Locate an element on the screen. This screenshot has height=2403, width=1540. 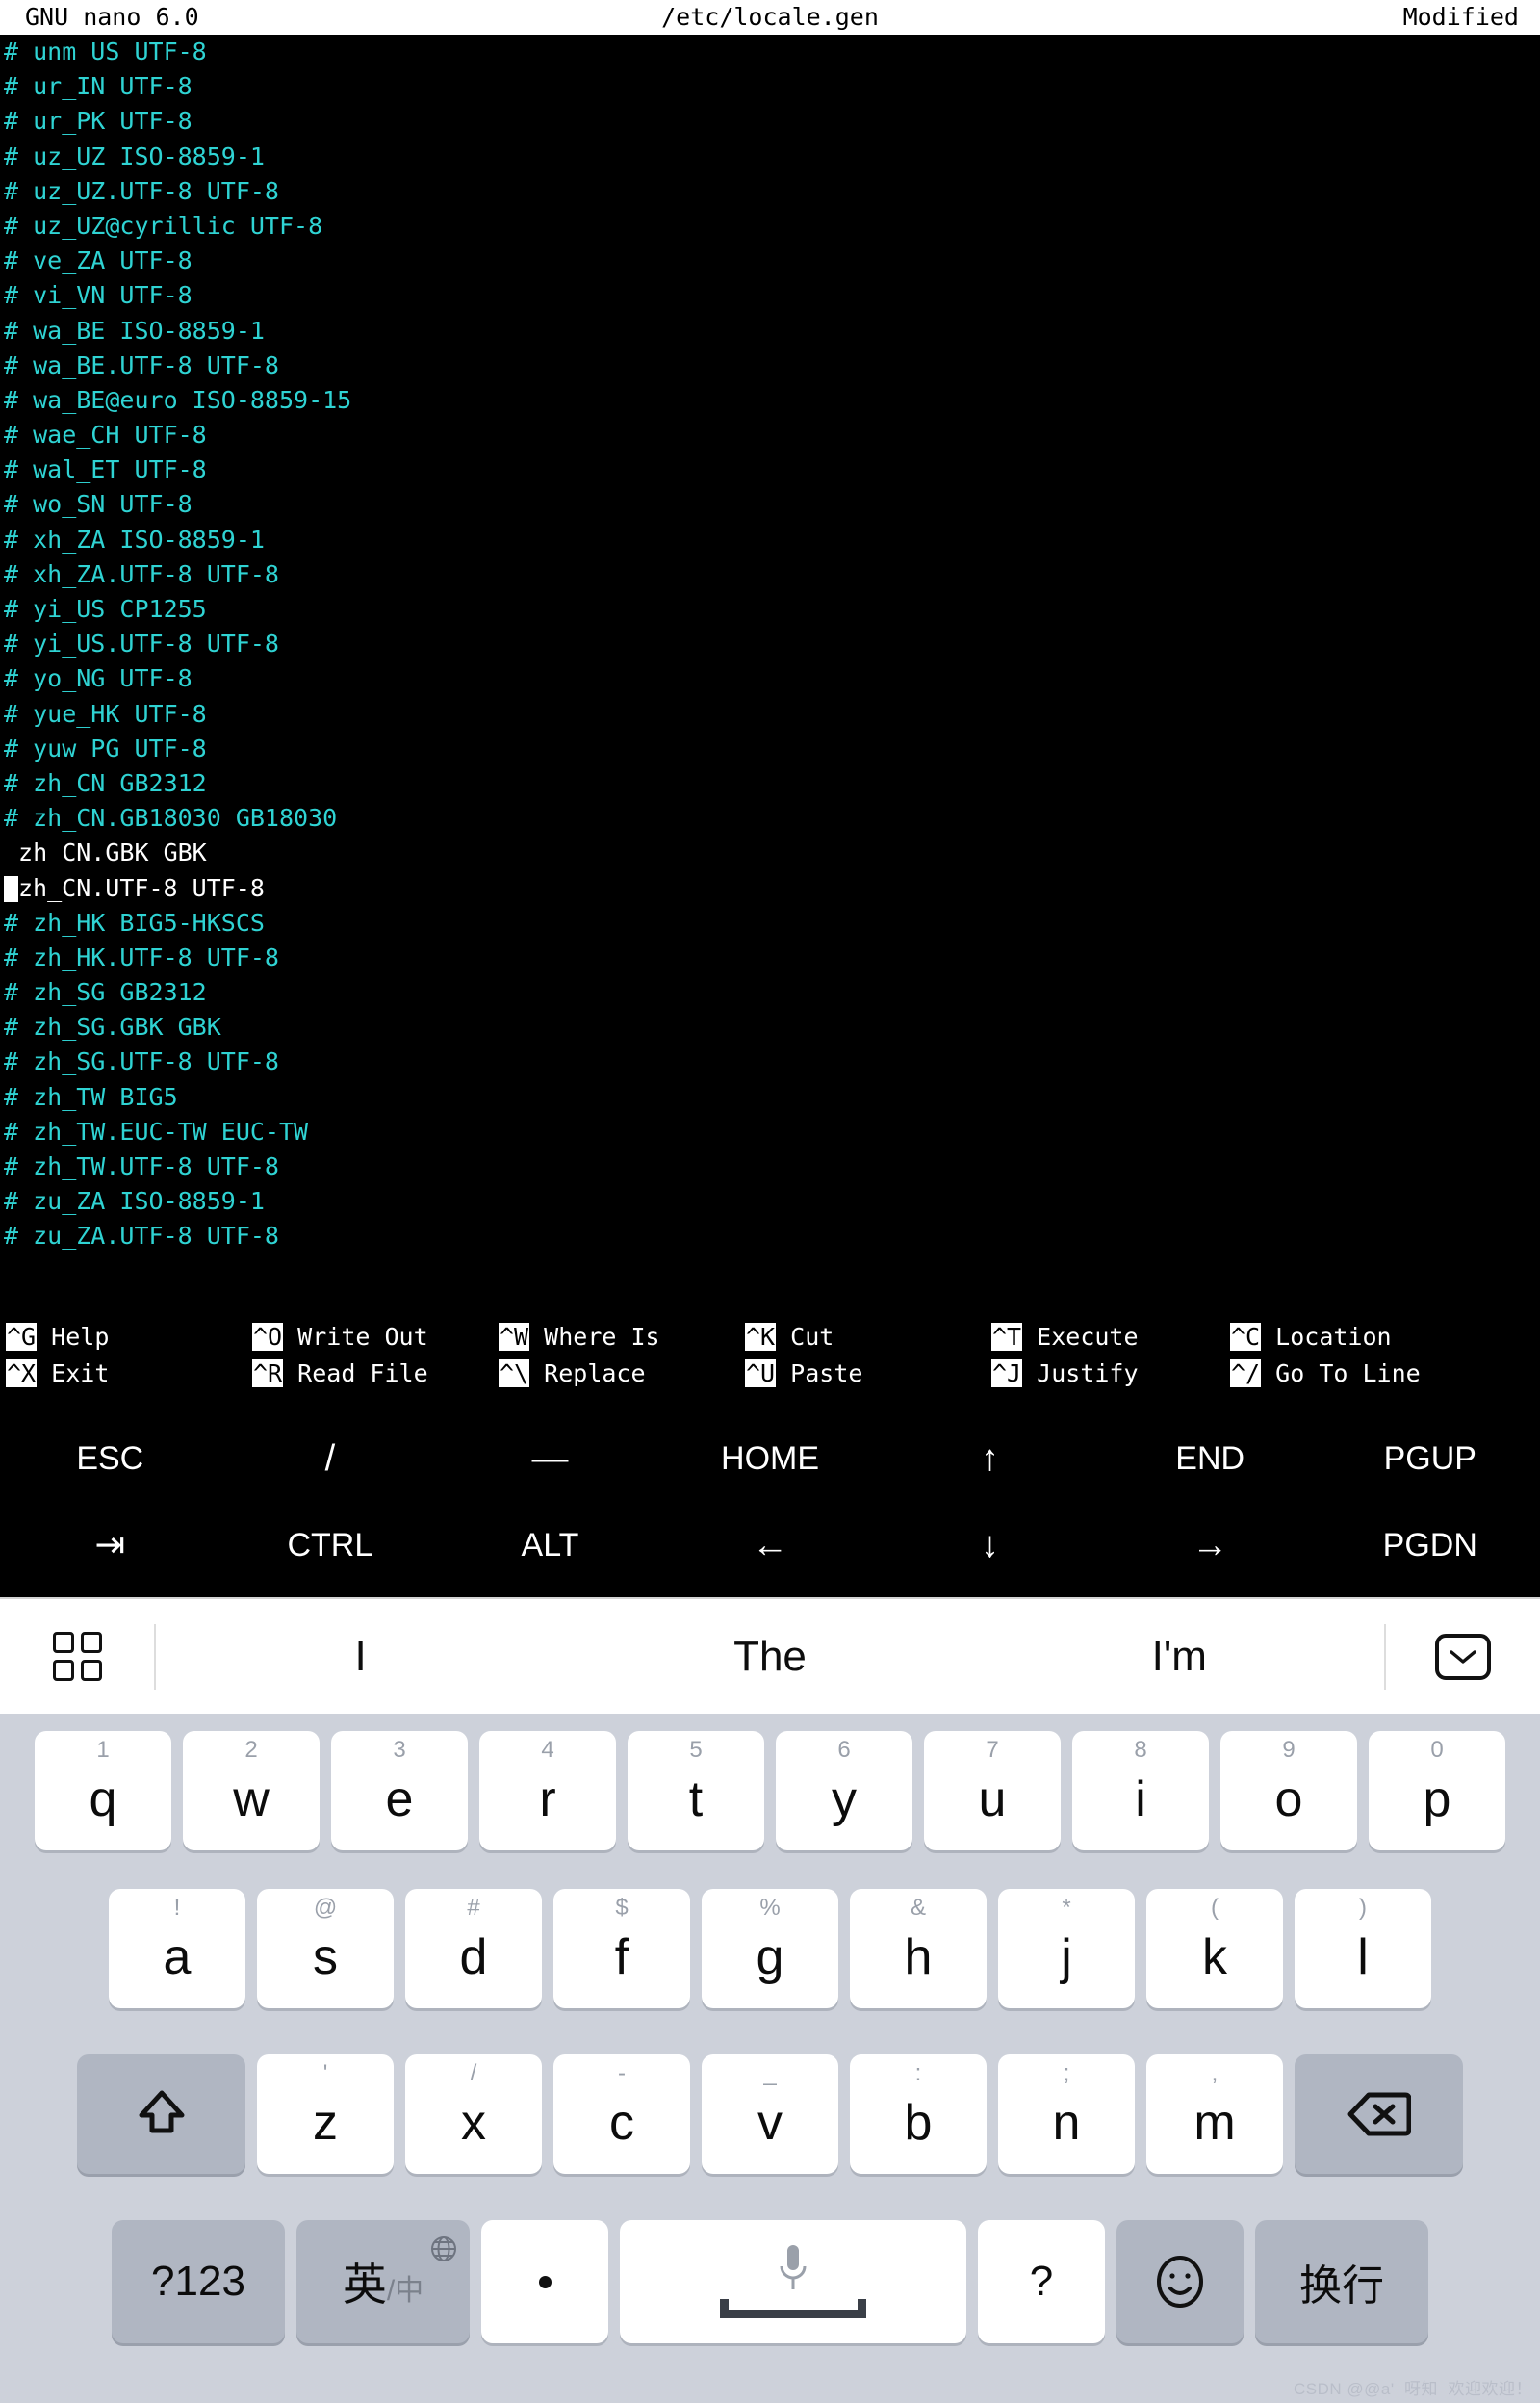
language-switch-key: 英 /中 is located at coordinates (383, 2282).